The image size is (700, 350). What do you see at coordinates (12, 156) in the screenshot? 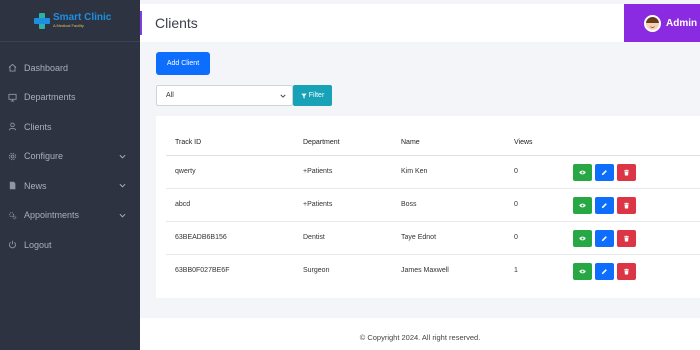
I see `gear-icon` at bounding box center [12, 156].